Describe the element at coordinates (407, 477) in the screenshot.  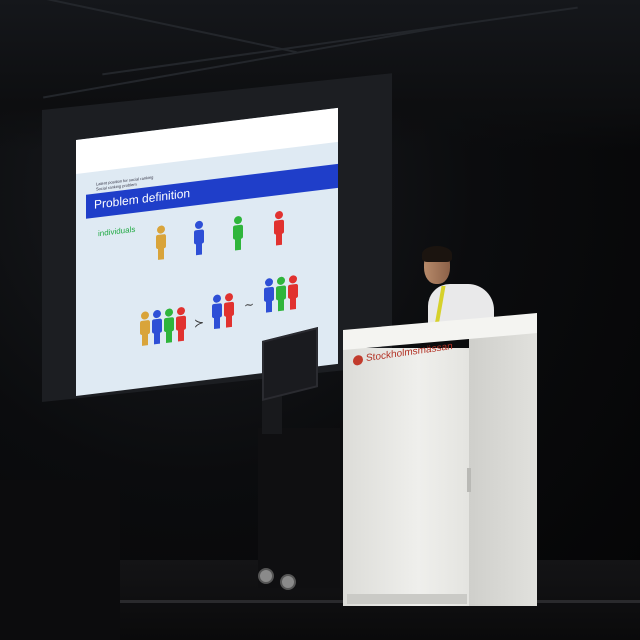
I see `podium-front` at that location.